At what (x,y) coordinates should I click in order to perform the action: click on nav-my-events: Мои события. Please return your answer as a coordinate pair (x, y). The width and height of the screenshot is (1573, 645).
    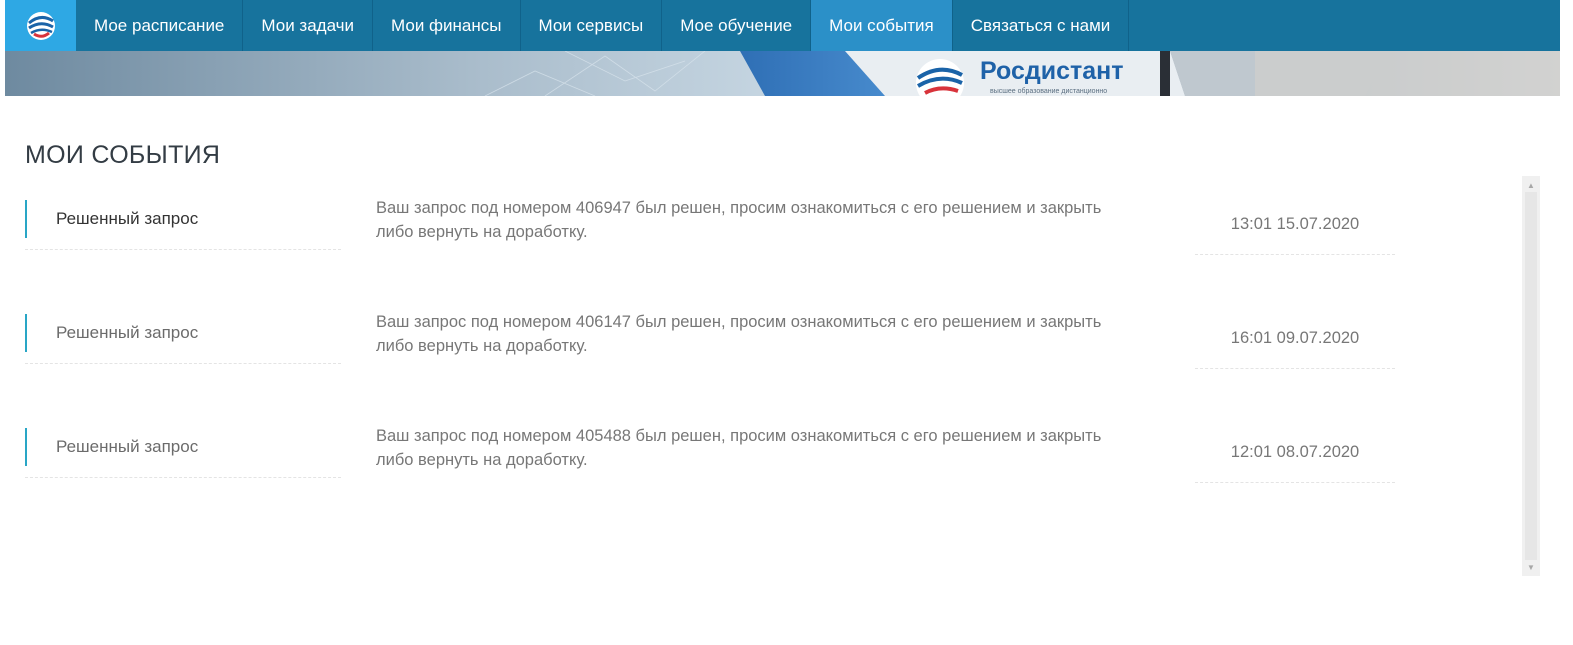
    Looking at the image, I should click on (882, 25).